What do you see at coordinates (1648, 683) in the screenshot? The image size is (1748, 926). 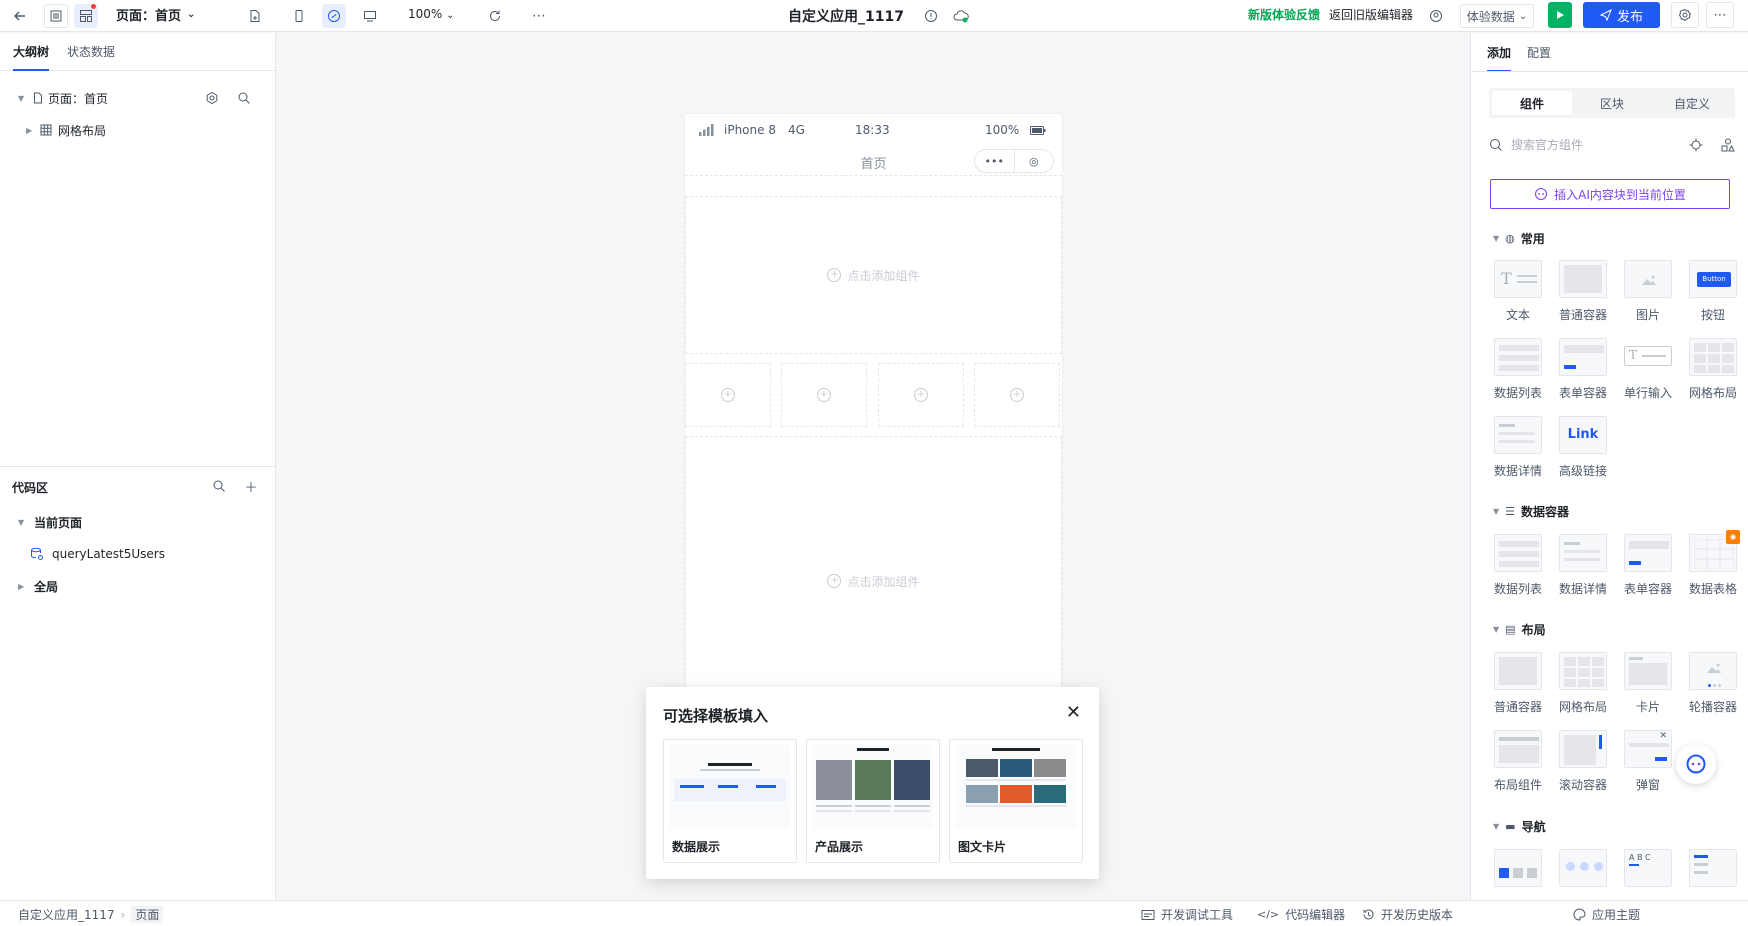 I see `component-card: 卡片` at bounding box center [1648, 683].